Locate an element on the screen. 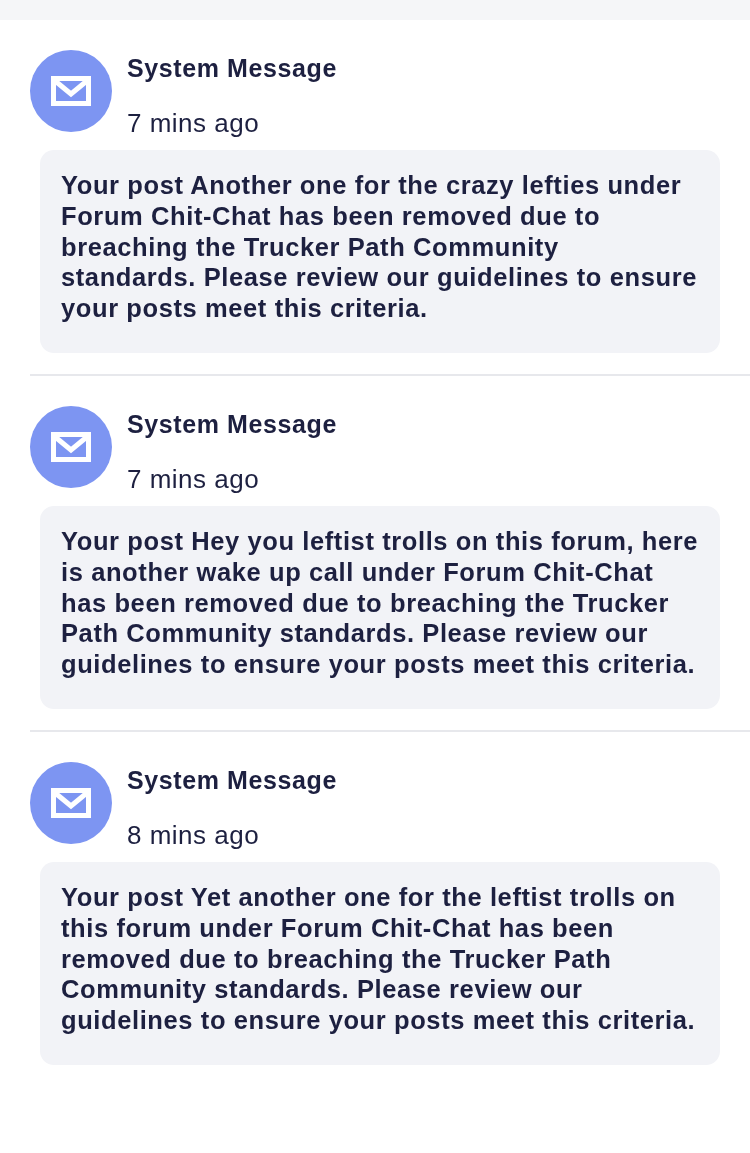 Image resolution: width=750 pixels, height=1153 pixels. message-time: 8 mins ago is located at coordinates (194, 835).